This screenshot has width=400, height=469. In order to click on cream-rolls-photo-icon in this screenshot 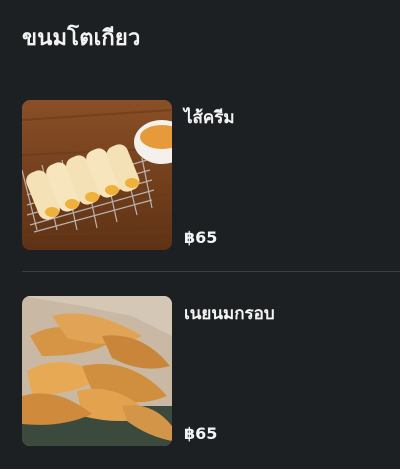, I will do `click(97, 175)`.